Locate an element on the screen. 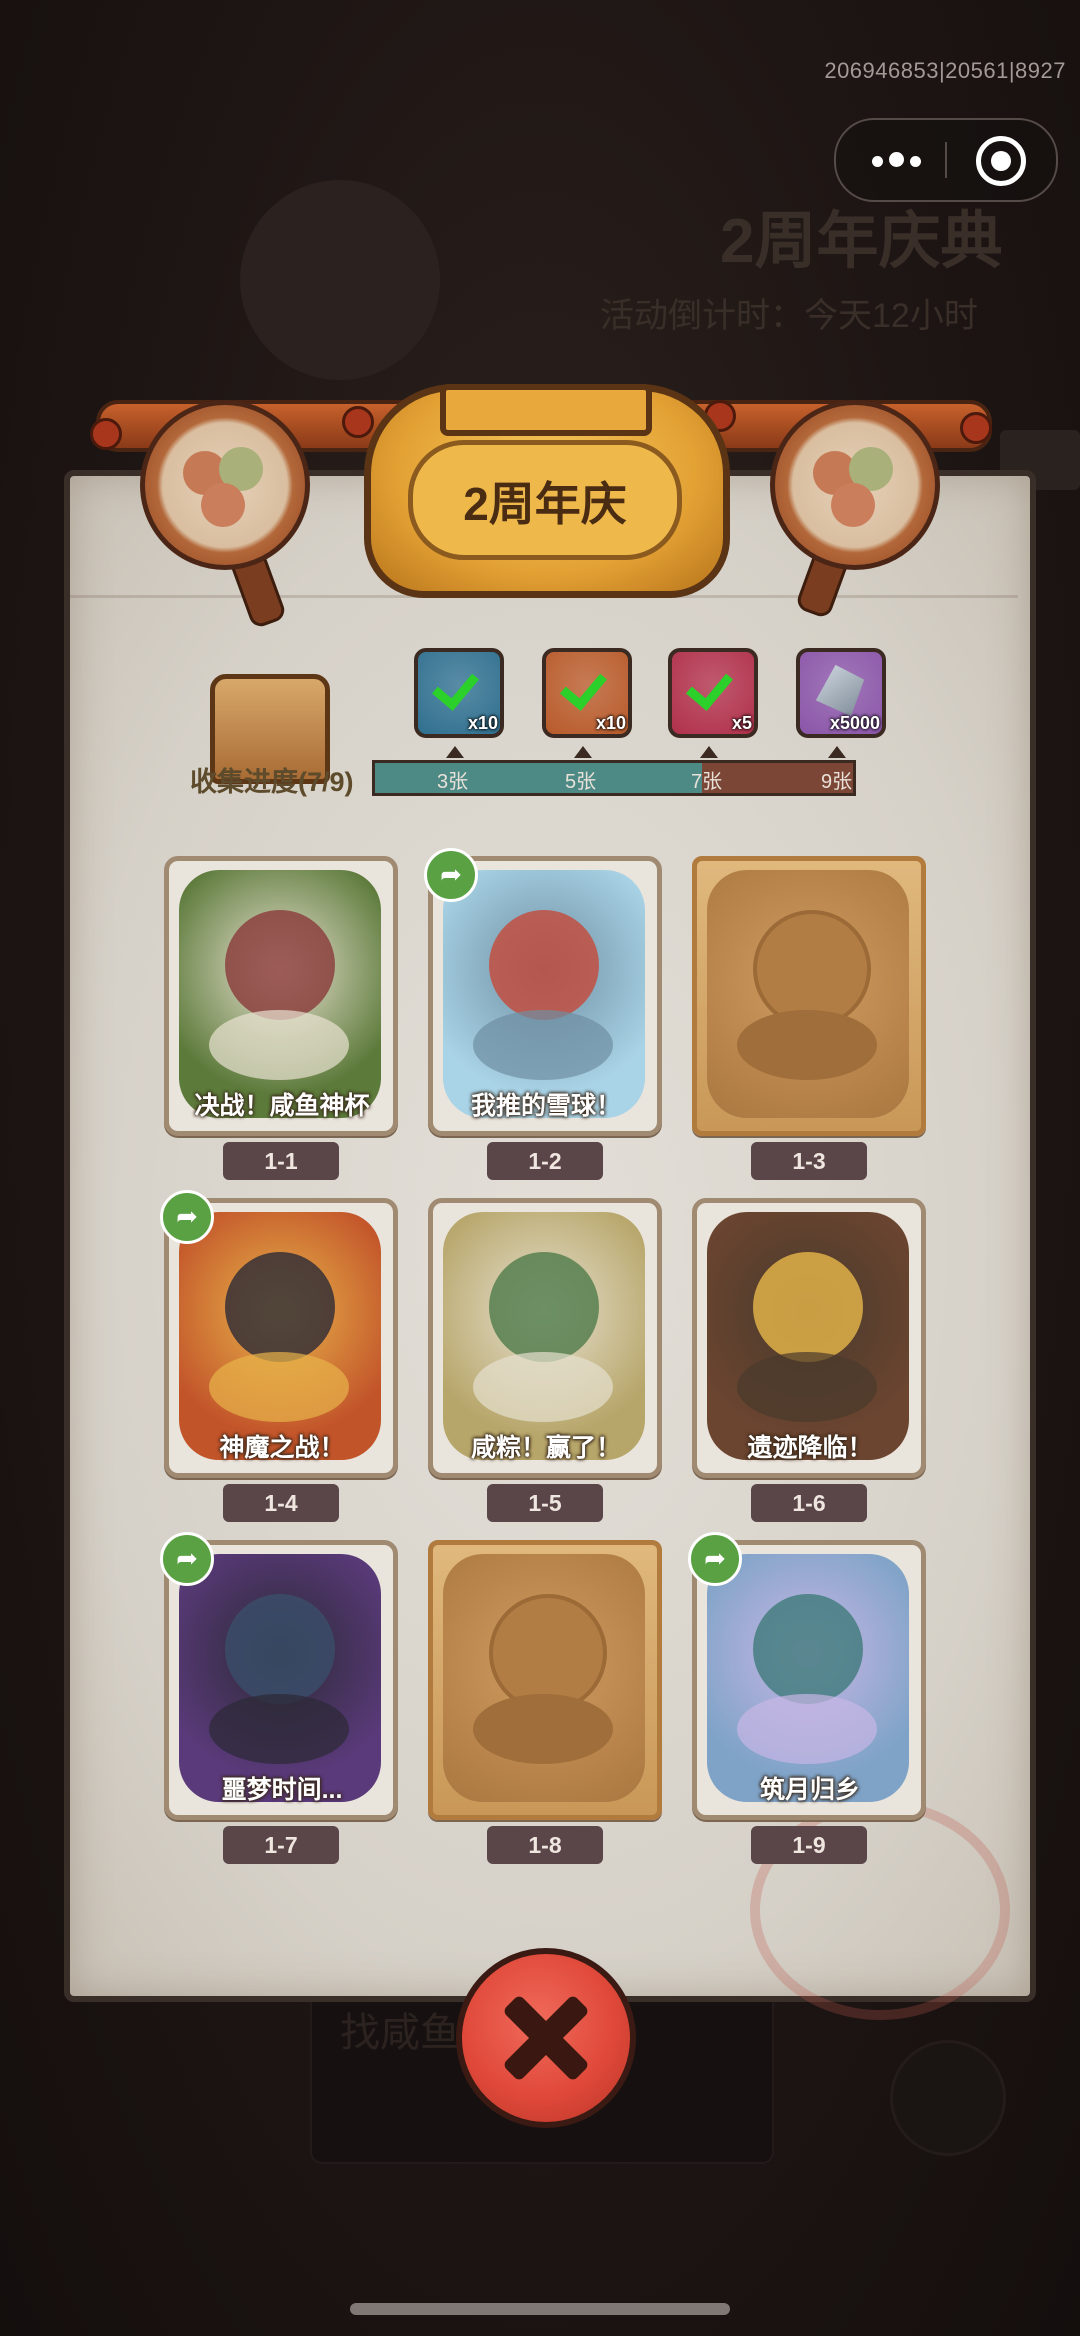  card-number-tag: 1-9 is located at coordinates (809, 1845).